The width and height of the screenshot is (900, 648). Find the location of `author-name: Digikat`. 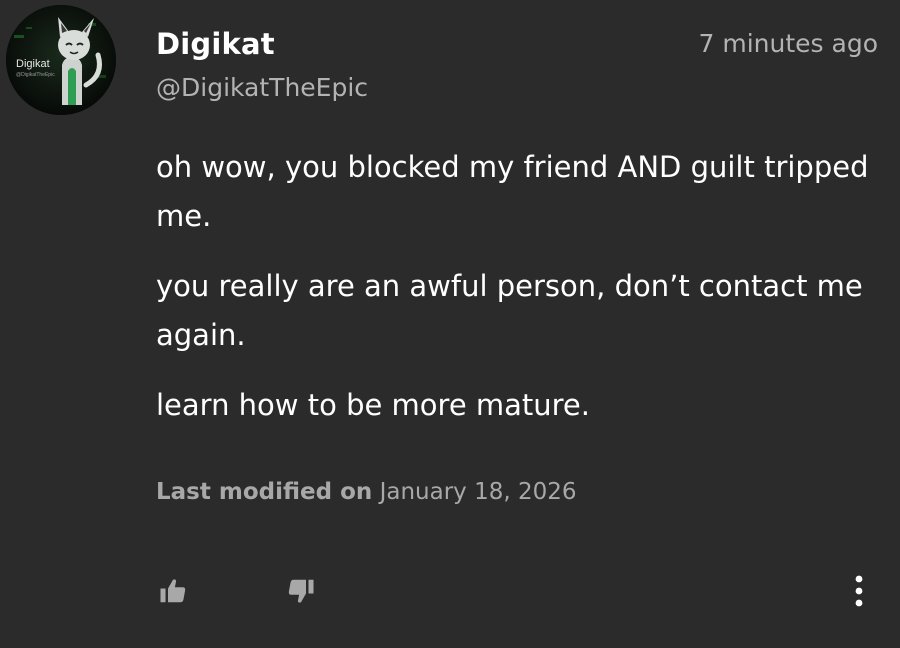

author-name: Digikat is located at coordinates (215, 44).